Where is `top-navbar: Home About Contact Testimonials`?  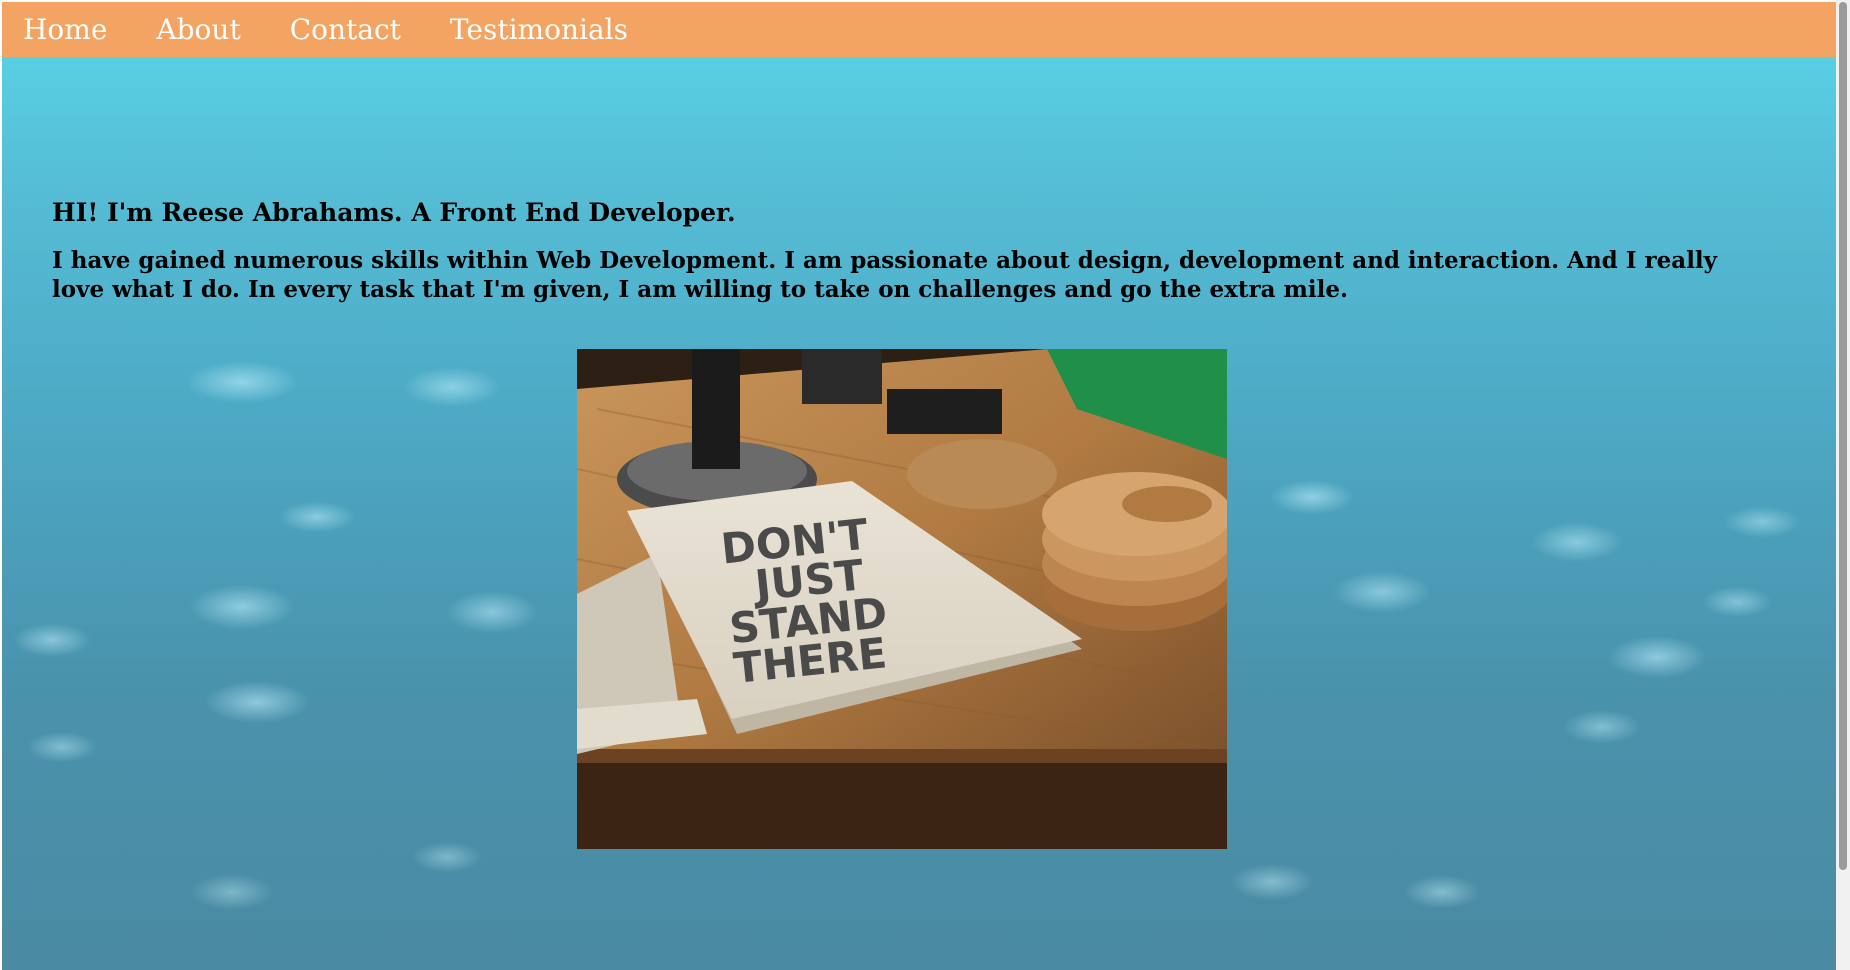 top-navbar: Home About Contact Testimonials is located at coordinates (920, 29).